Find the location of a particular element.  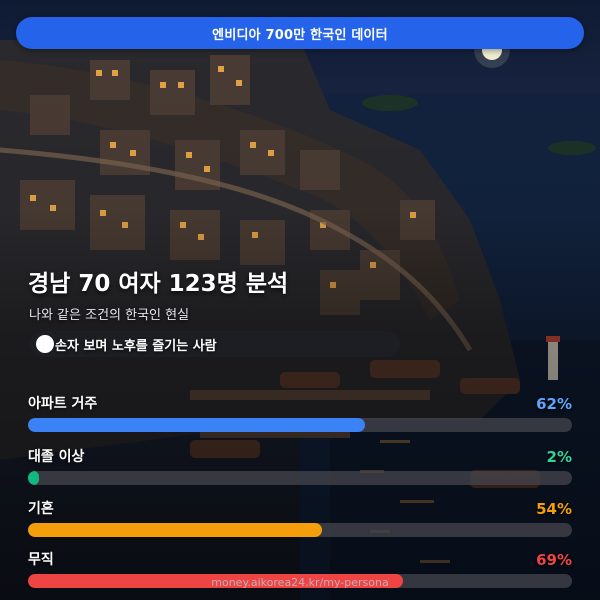

page-subtitle: 나와 같은 조건의 한국인 현실 is located at coordinates (109, 315).